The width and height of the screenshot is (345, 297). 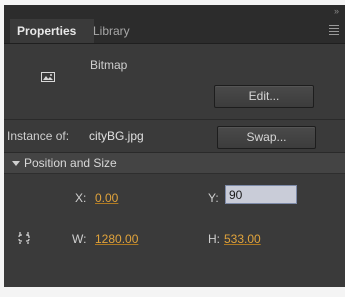 I want to click on w-value: 1280.00, so click(x=116, y=239).